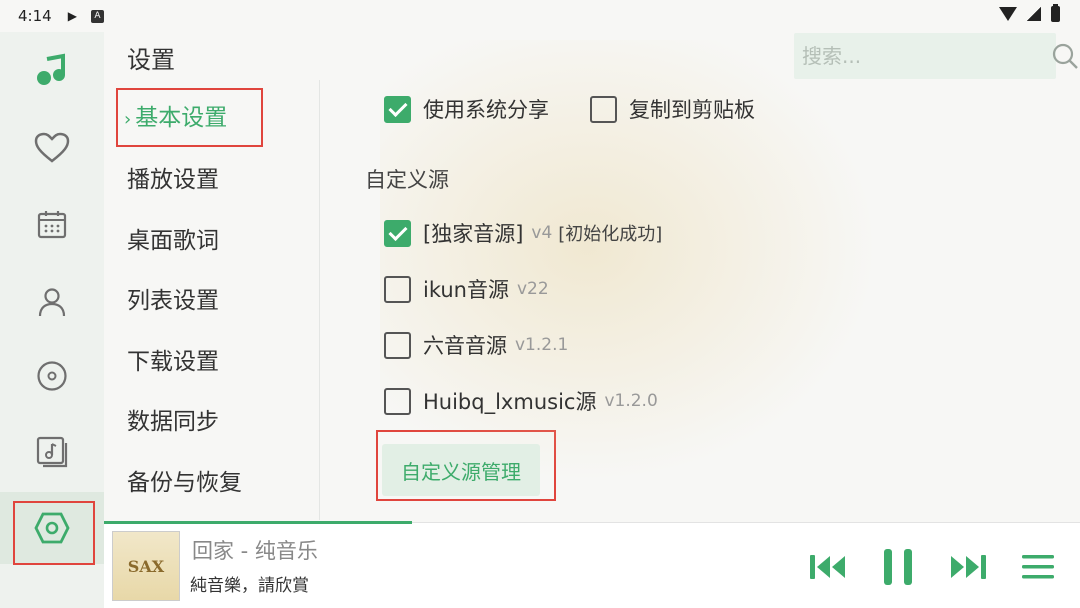 This screenshot has height=608, width=1080. What do you see at coordinates (610, 234) in the screenshot?
I see `source-status: [初始化成功]` at bounding box center [610, 234].